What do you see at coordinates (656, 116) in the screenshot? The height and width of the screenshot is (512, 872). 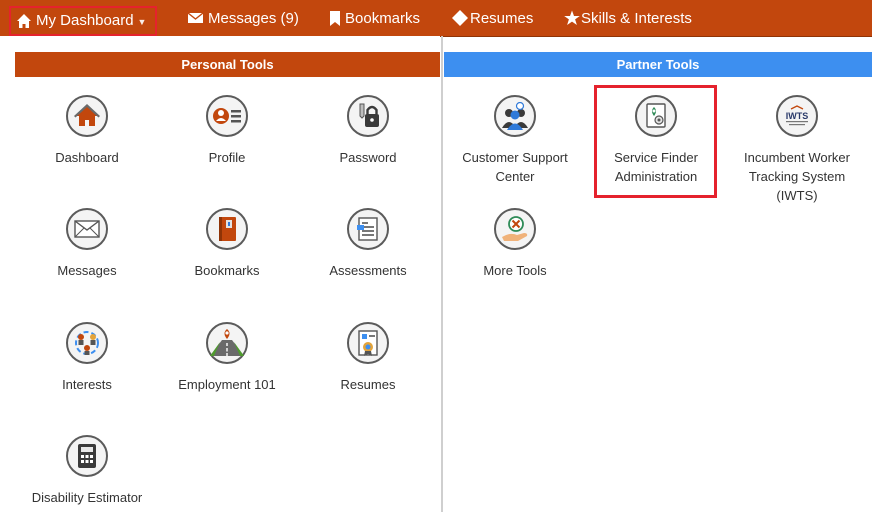 I see `service-finder-icon` at bounding box center [656, 116].